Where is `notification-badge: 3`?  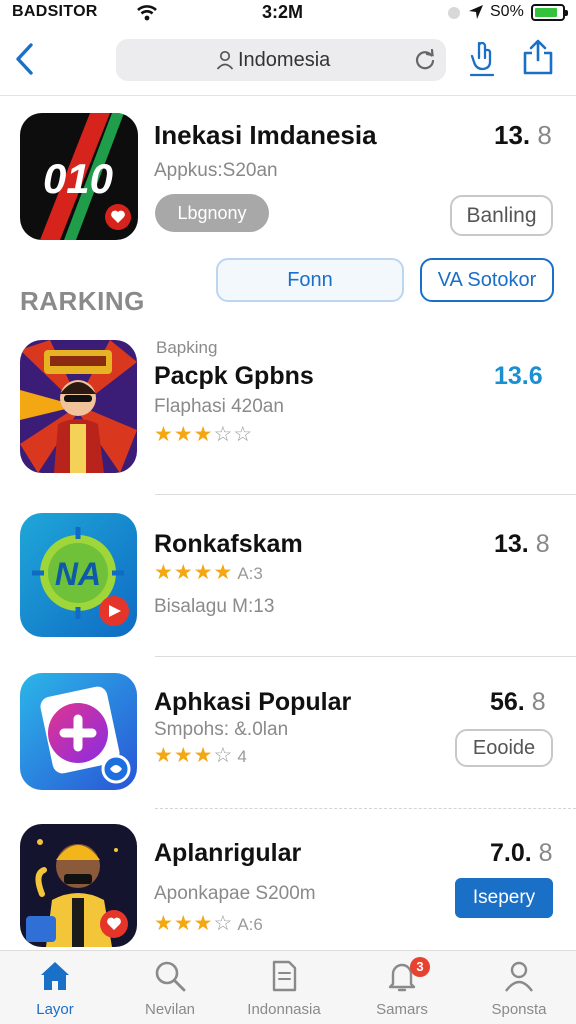
notification-badge: 3 is located at coordinates (420, 967).